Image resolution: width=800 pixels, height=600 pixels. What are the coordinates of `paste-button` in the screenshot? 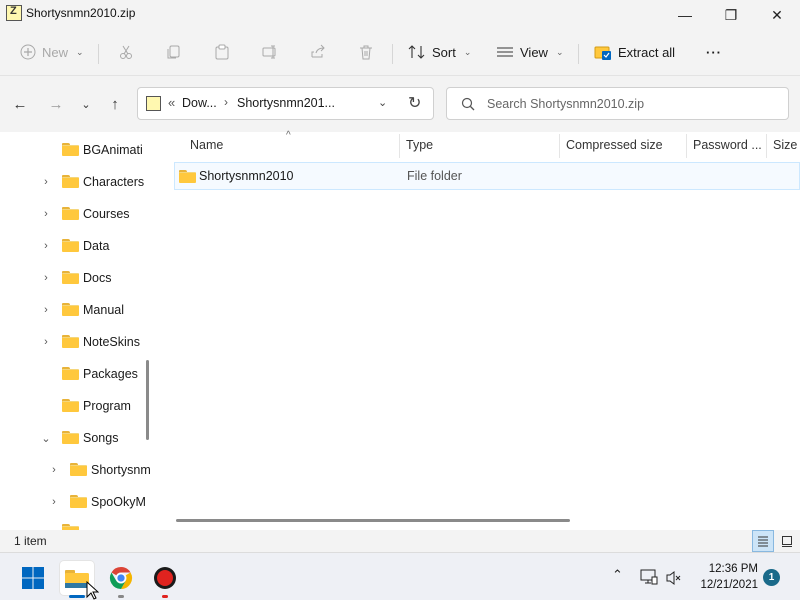 It's located at (222, 52).